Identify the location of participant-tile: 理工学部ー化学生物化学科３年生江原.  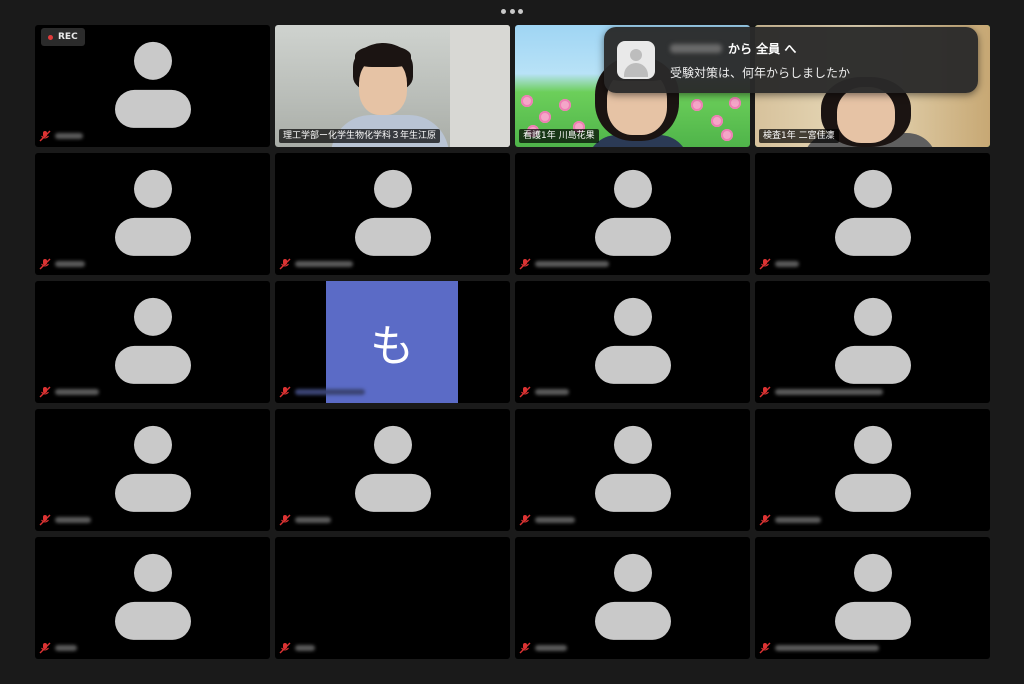
(392, 86).